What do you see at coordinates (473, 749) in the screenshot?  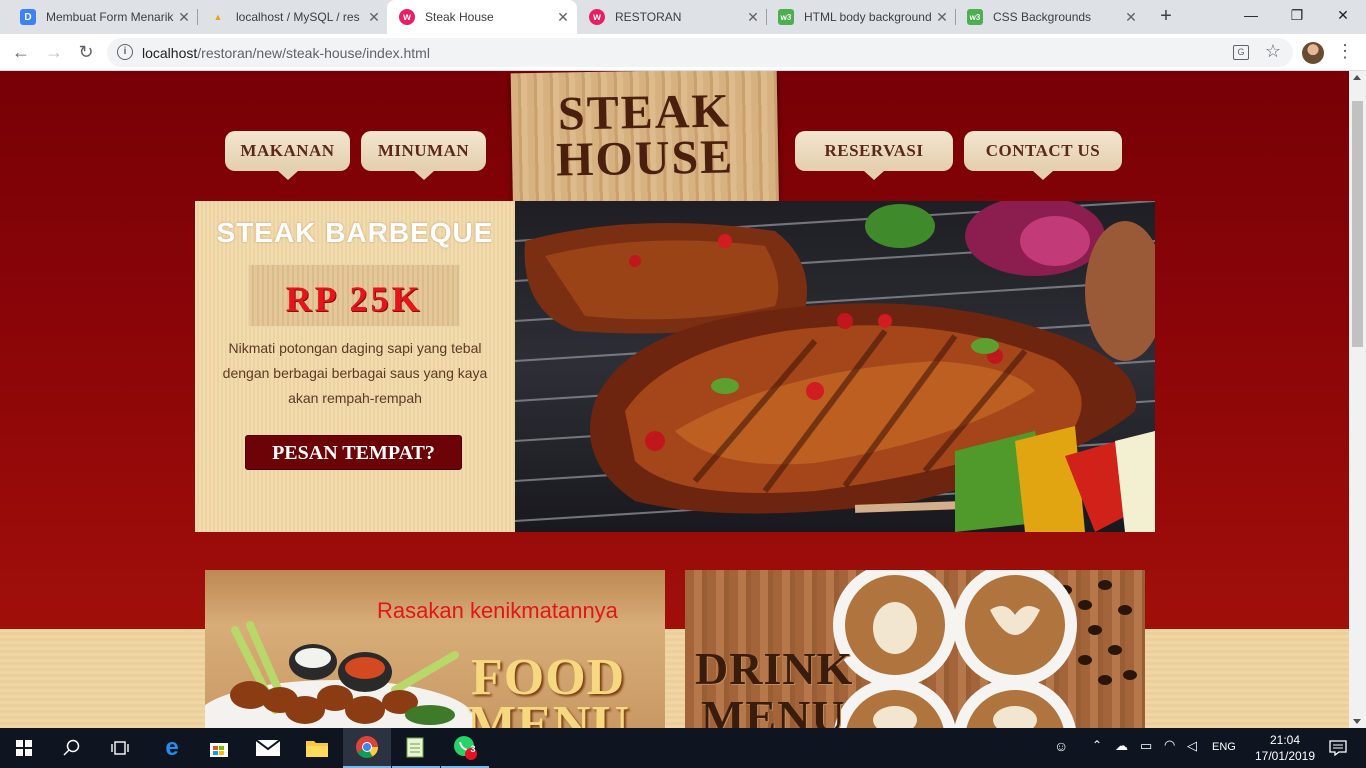 I see `notification-badge: 3` at bounding box center [473, 749].